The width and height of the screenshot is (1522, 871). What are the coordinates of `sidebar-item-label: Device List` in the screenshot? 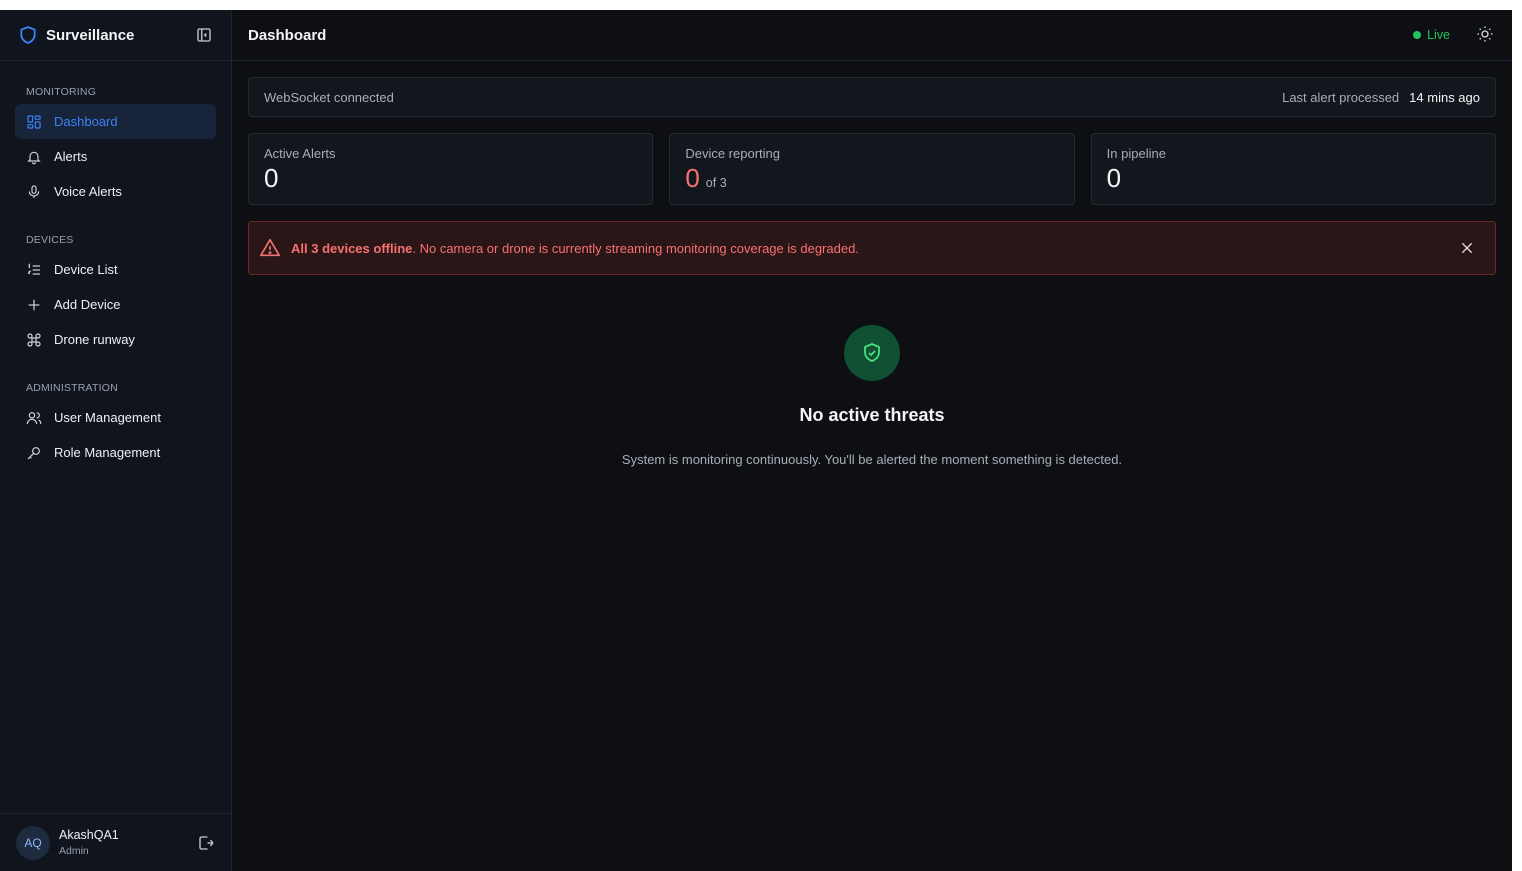 It's located at (86, 269).